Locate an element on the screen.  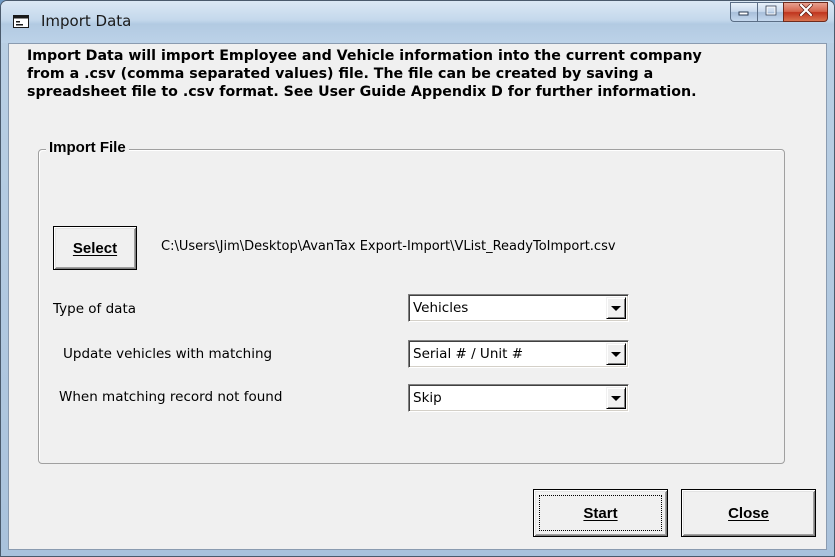
type-of-data-select: Vehicles is located at coordinates (518, 308).